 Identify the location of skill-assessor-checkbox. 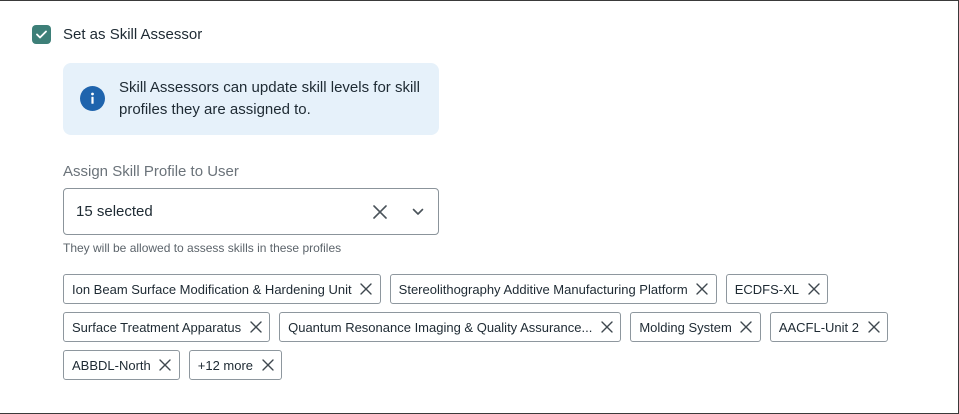
(41, 34).